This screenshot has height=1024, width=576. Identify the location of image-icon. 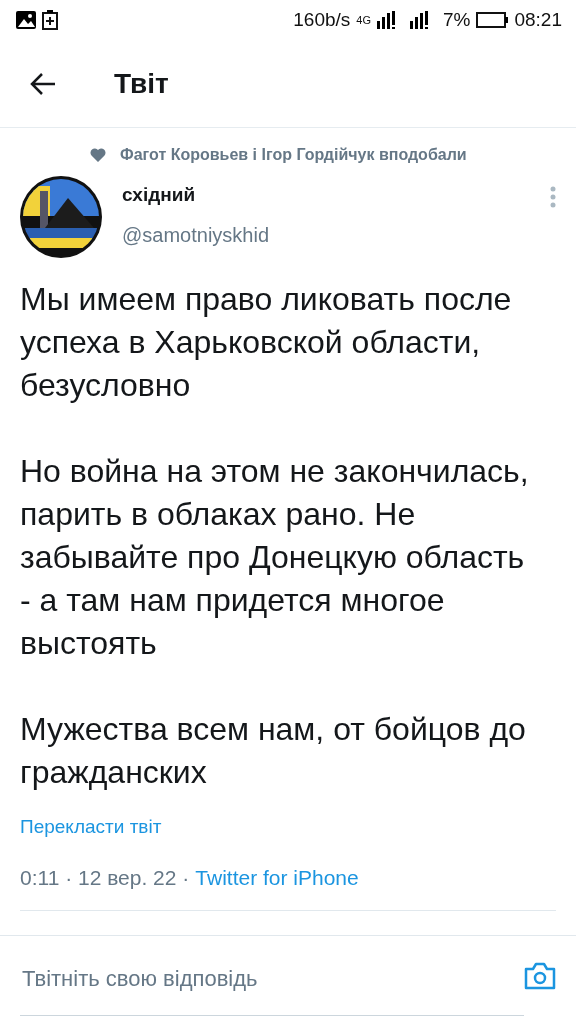
(26, 20).